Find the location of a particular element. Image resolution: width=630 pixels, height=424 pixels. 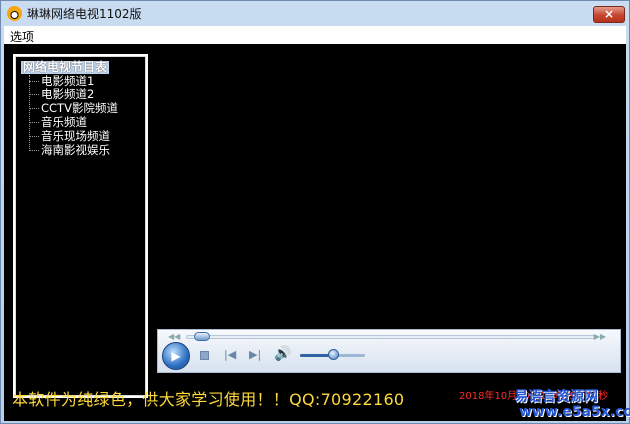

close-button: × is located at coordinates (609, 14).